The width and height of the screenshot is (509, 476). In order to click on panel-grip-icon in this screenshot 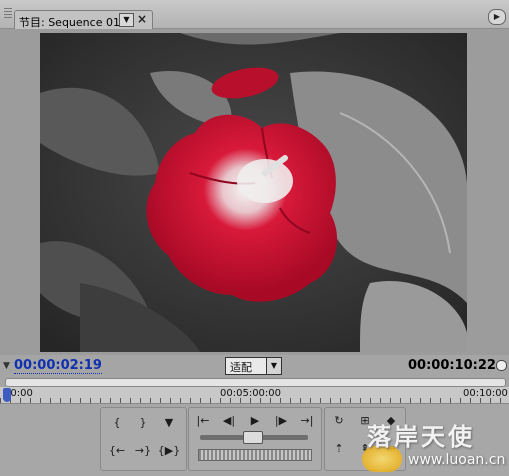, I will do `click(8, 14)`.